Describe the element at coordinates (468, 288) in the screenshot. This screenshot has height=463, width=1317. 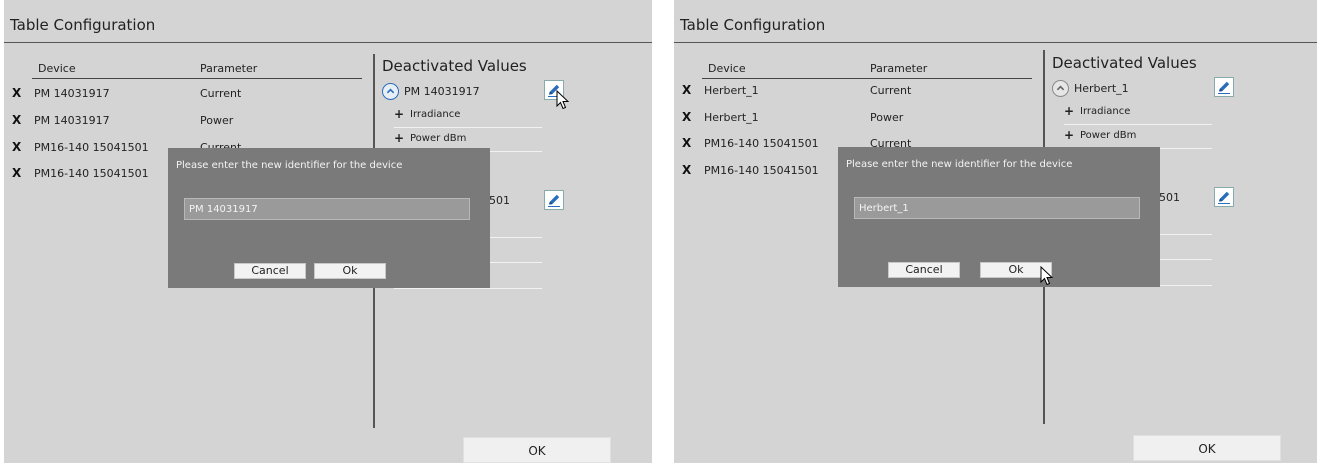
I see `value-separator` at that location.